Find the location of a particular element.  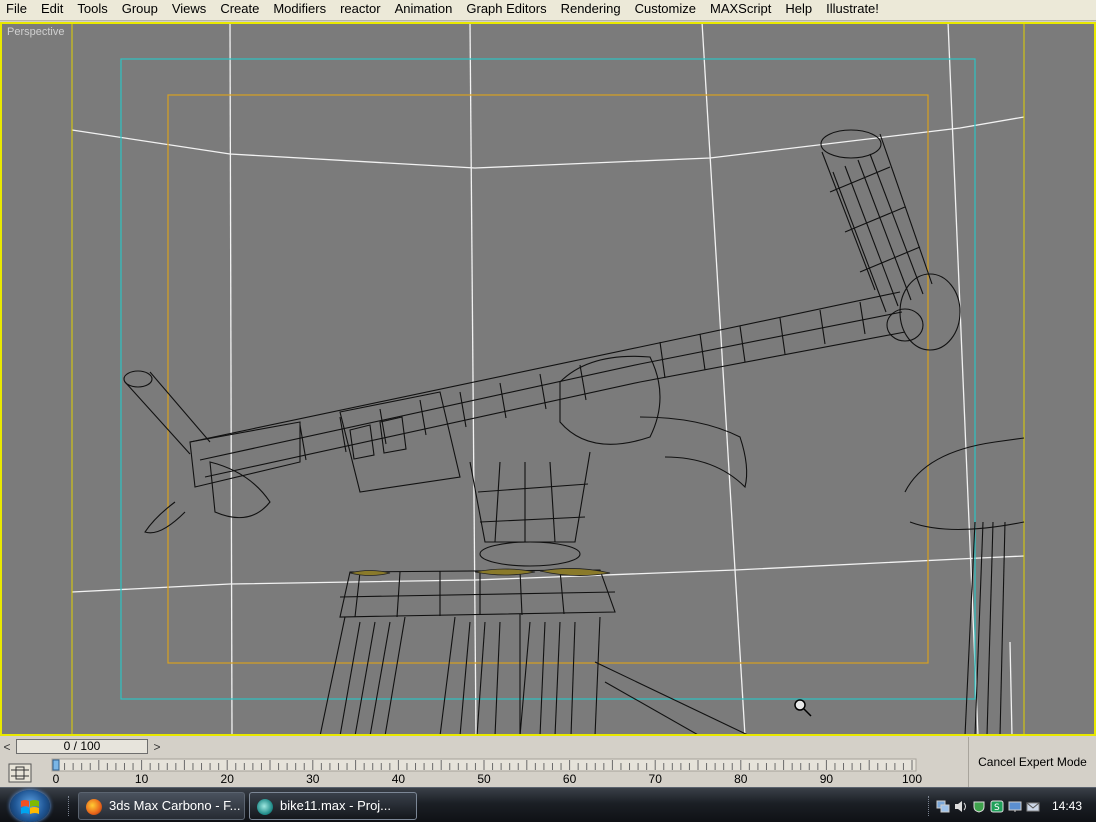

svg-text: S is located at coordinates (997, 808).